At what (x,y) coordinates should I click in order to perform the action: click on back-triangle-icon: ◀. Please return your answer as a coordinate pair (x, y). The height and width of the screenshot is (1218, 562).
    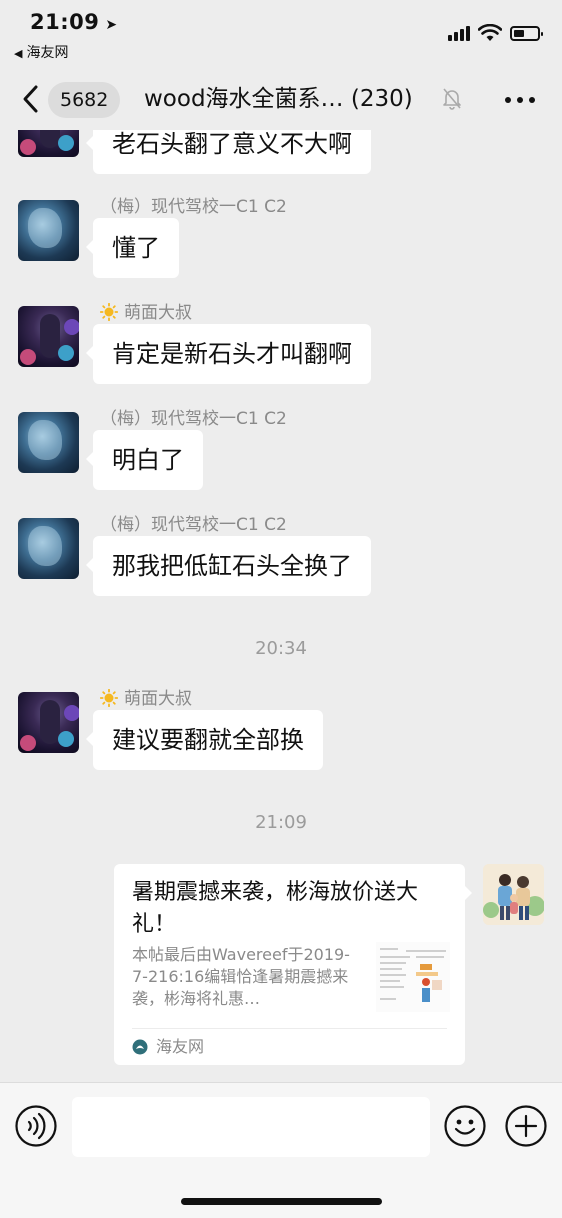
    Looking at the image, I should click on (18, 53).